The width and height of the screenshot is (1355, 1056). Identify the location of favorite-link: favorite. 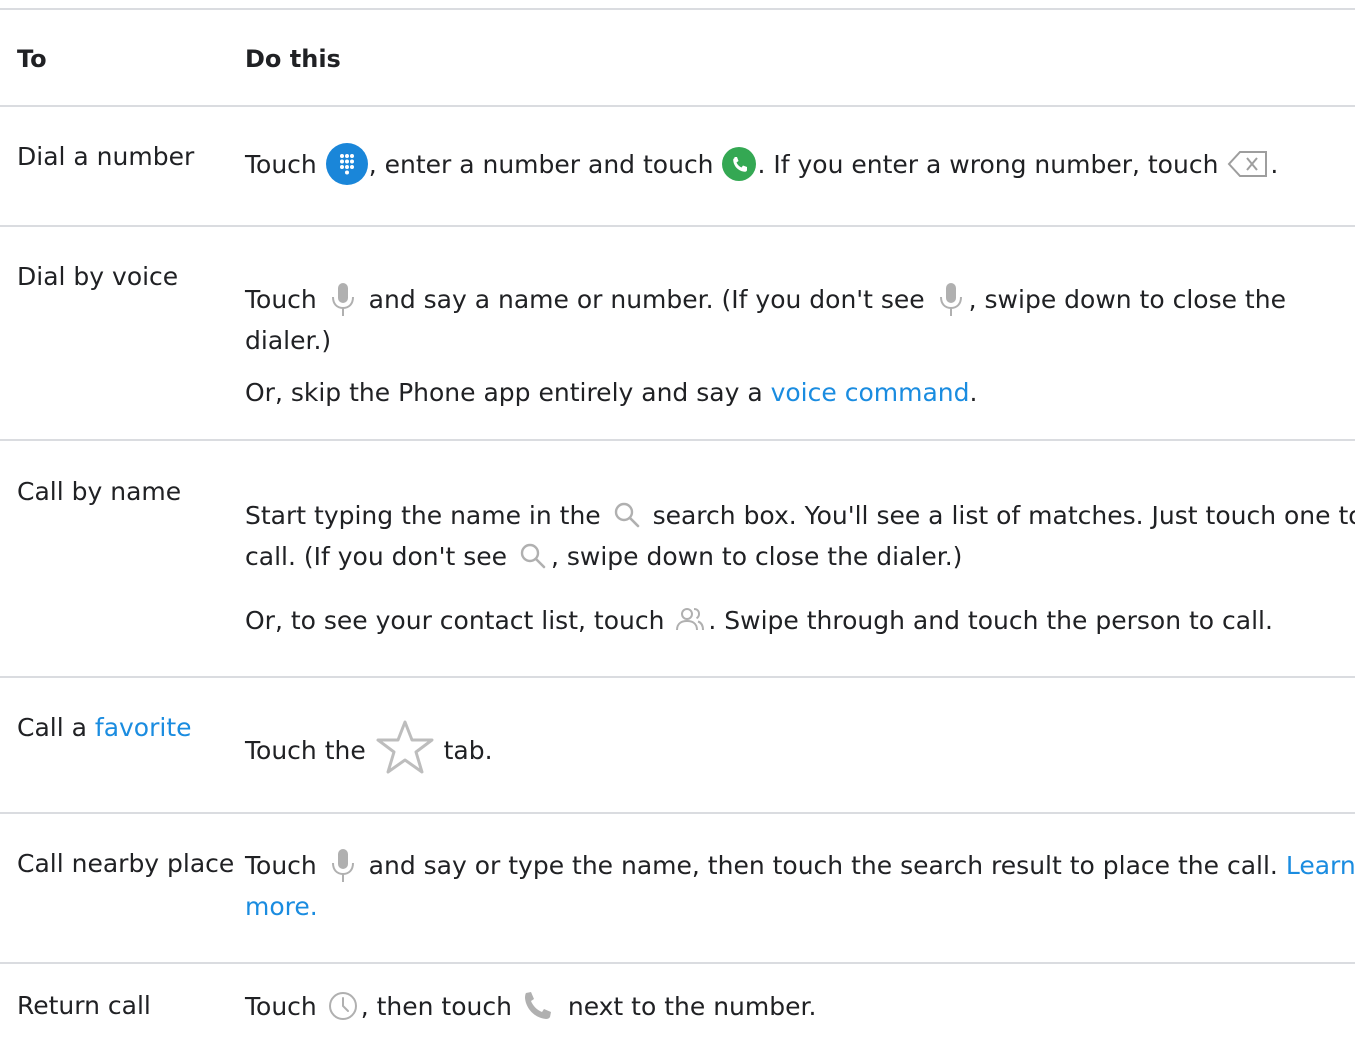
(143, 727).